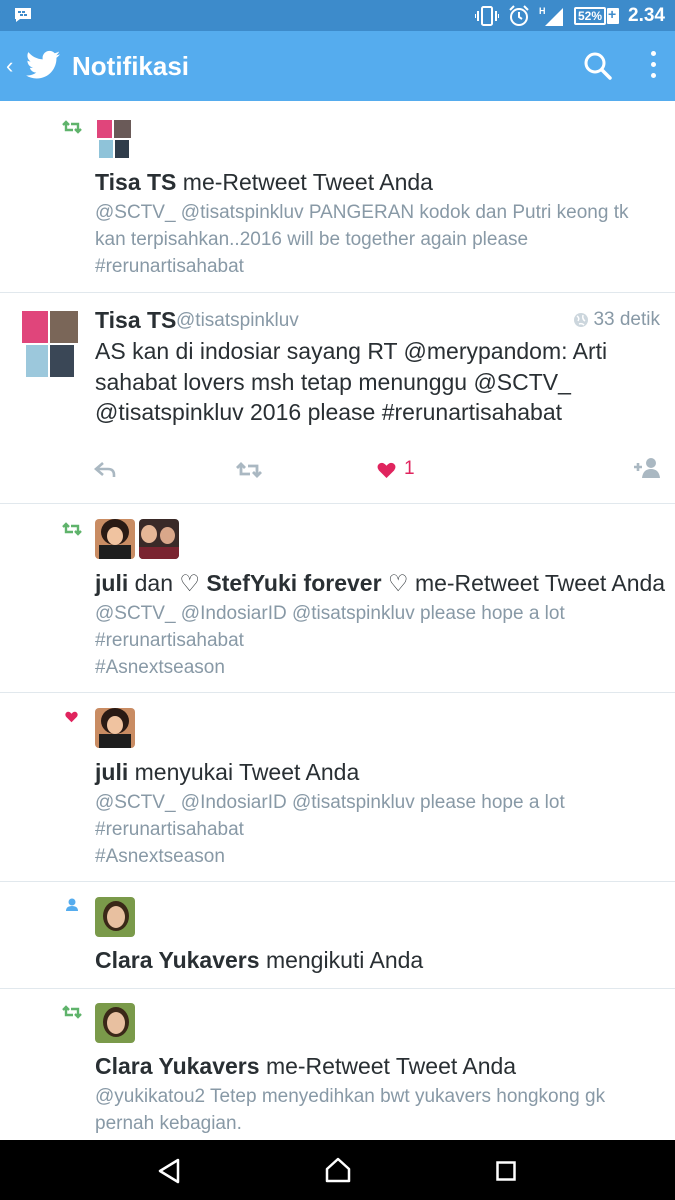 This screenshot has width=675, height=1200. Describe the element at coordinates (519, 15) in the screenshot. I see `alarm-icon` at that location.